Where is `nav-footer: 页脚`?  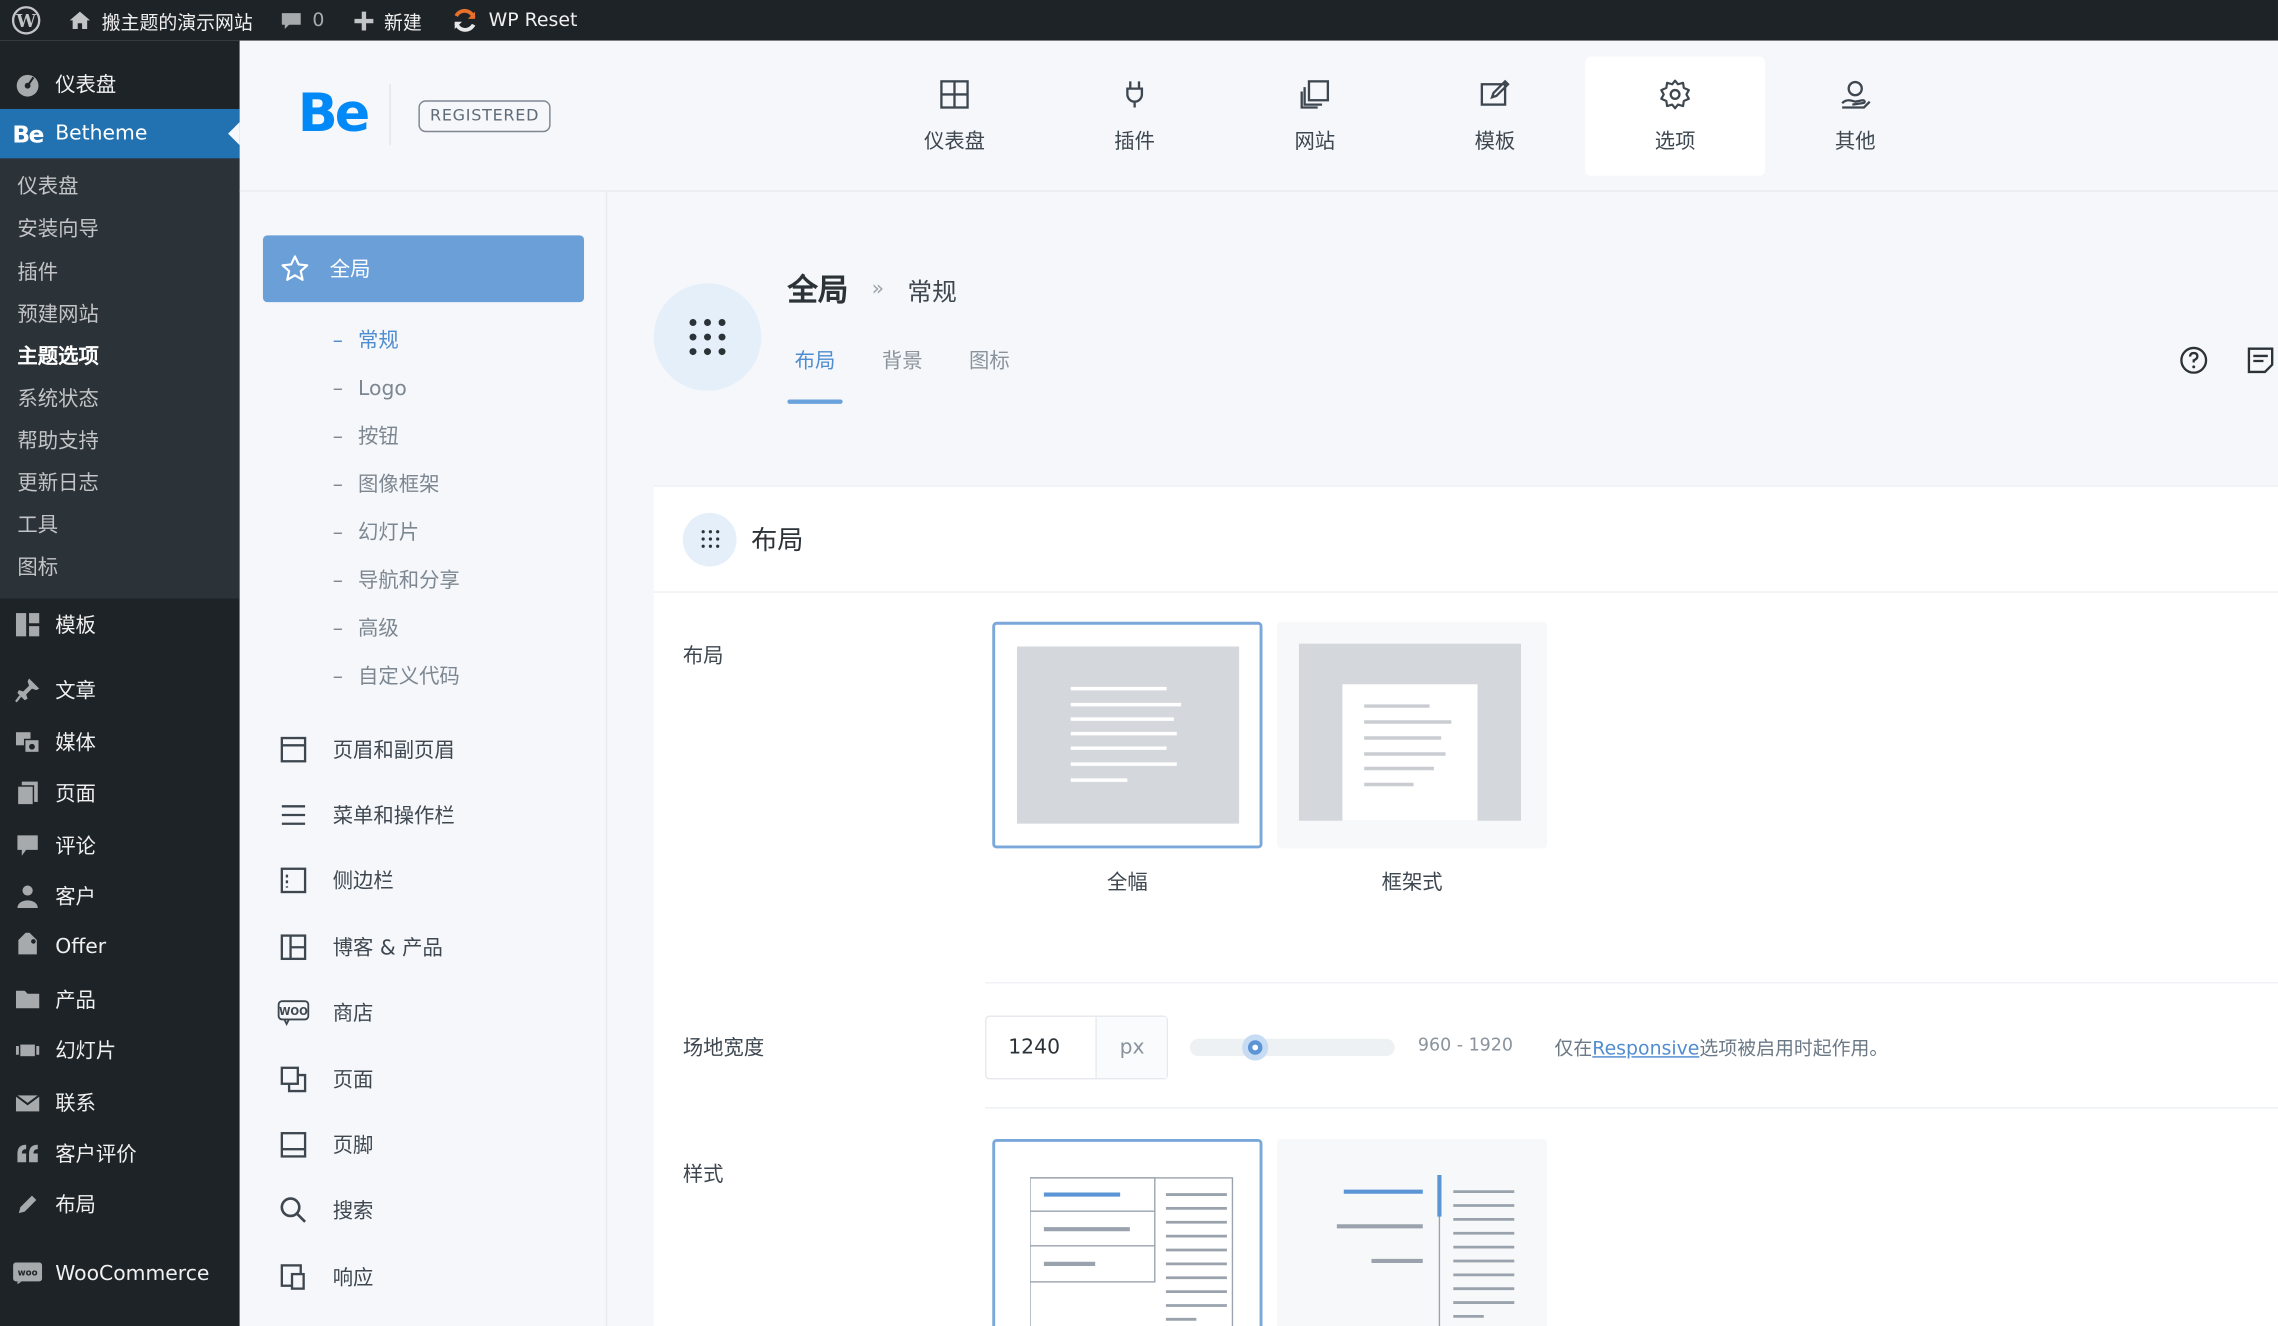
nav-footer: 页脚 is located at coordinates (365, 1145).